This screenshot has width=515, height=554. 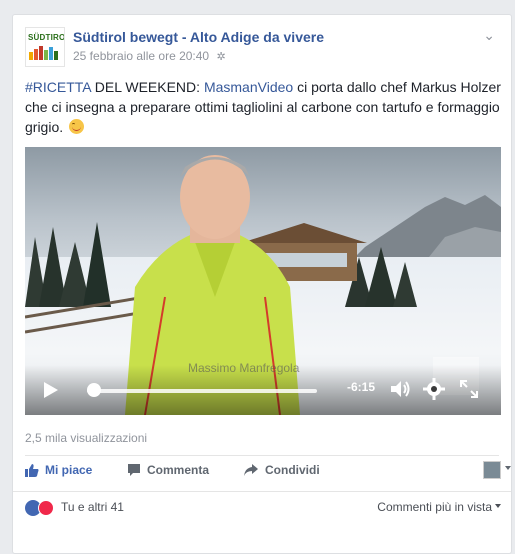 What do you see at coordinates (46, 37) in the screenshot?
I see `avatar-logo-text: SÜDTIROL` at bounding box center [46, 37].